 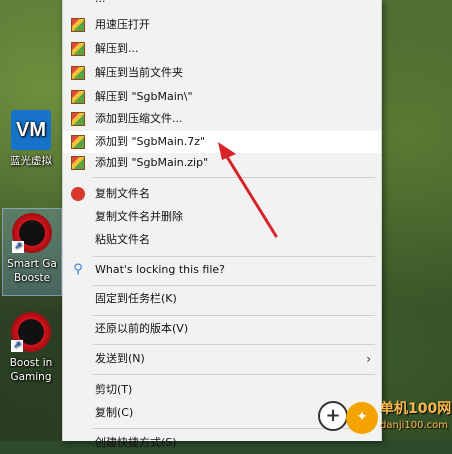 What do you see at coordinates (414, 425) in the screenshot?
I see `watermark-url-text: danji100.com` at bounding box center [414, 425].